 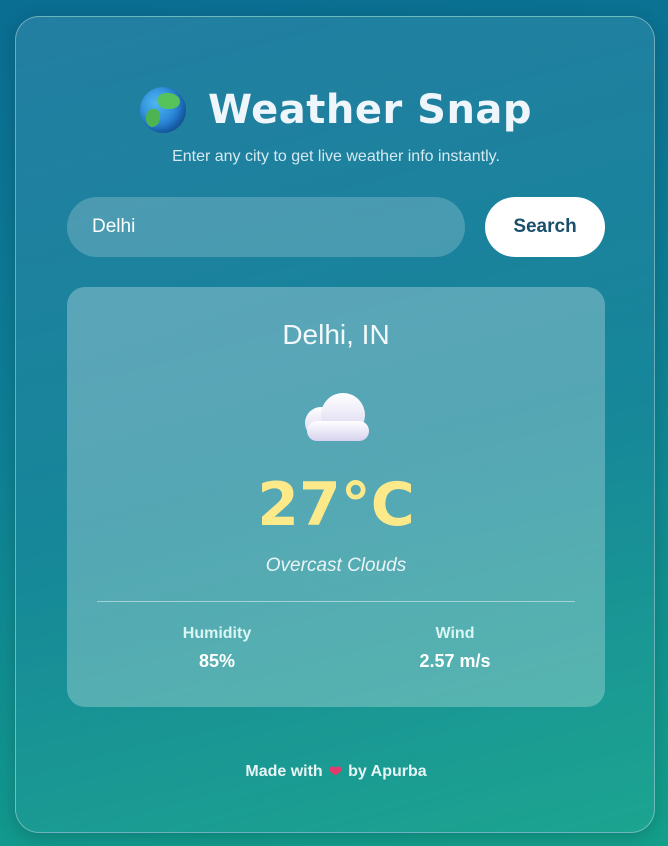 What do you see at coordinates (217, 661) in the screenshot?
I see `humidity-value: 85%` at bounding box center [217, 661].